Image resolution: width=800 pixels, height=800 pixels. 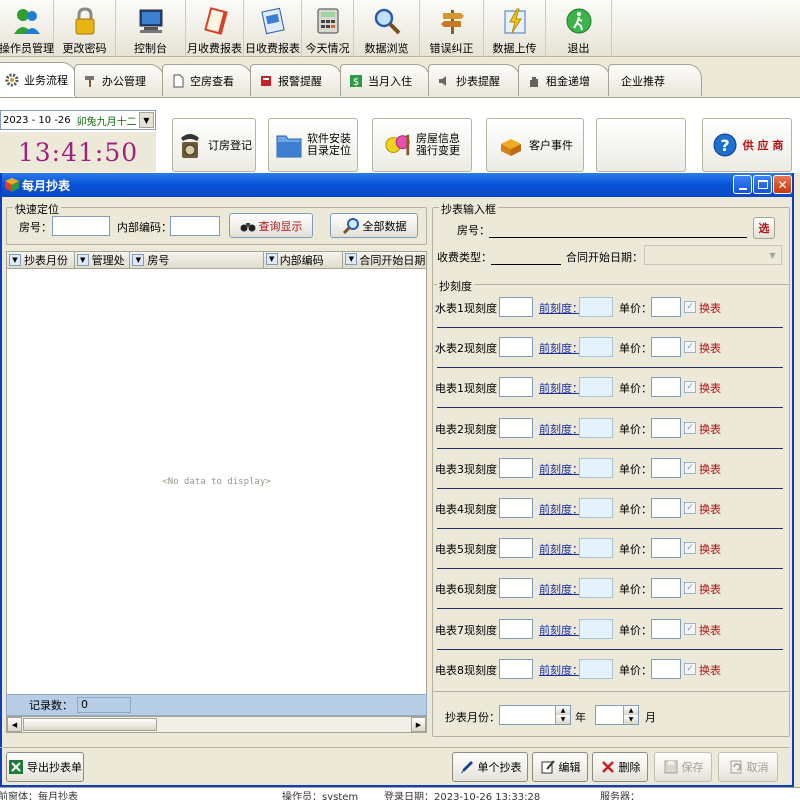 What do you see at coordinates (103, 260) in the screenshot?
I see `column-management-office: ▼ 管理处` at bounding box center [103, 260].